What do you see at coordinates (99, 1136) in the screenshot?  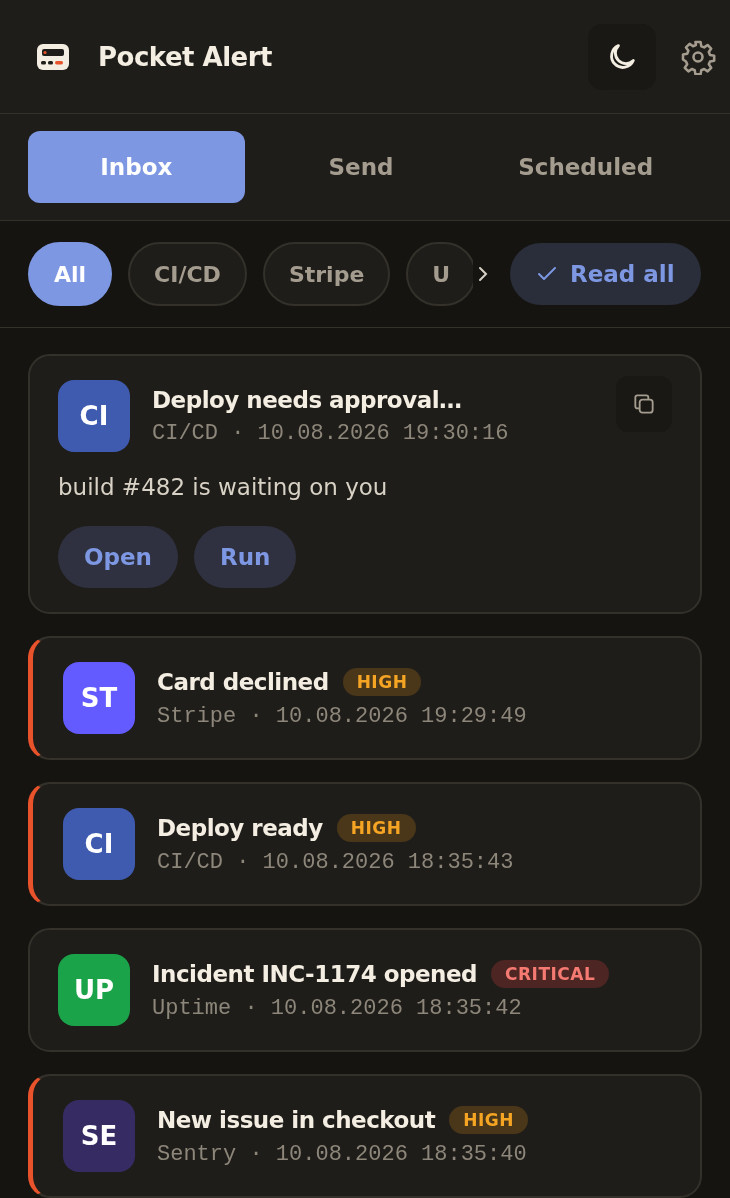 I see `source-avatar: SE` at bounding box center [99, 1136].